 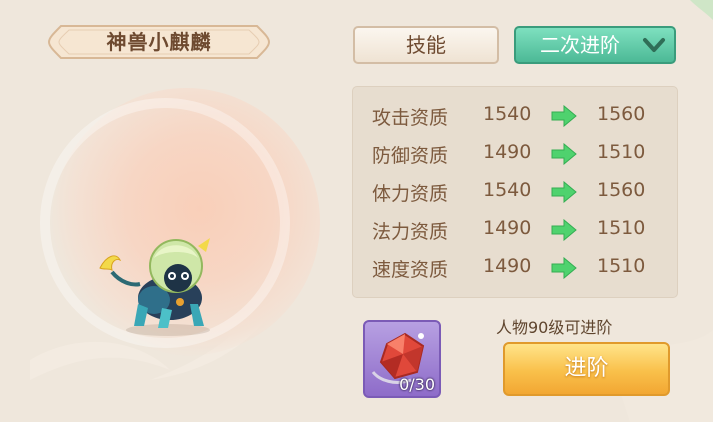 What do you see at coordinates (580, 45) in the screenshot?
I see `advance-stage-label: 二次进阶` at bounding box center [580, 45].